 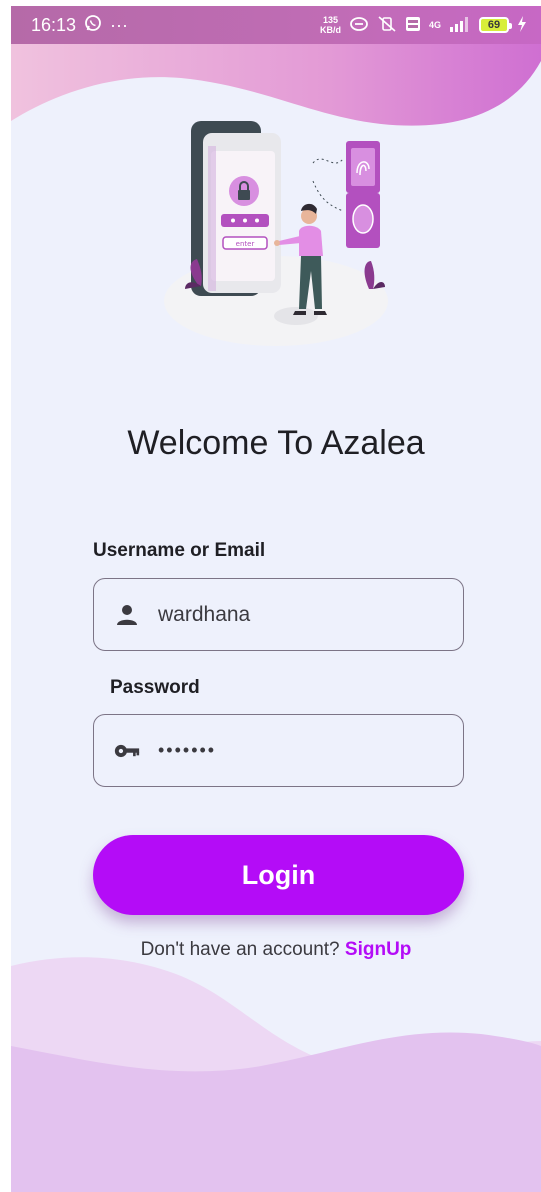 What do you see at coordinates (387, 25) in the screenshot?
I see `vibrate-off-icon` at bounding box center [387, 25].